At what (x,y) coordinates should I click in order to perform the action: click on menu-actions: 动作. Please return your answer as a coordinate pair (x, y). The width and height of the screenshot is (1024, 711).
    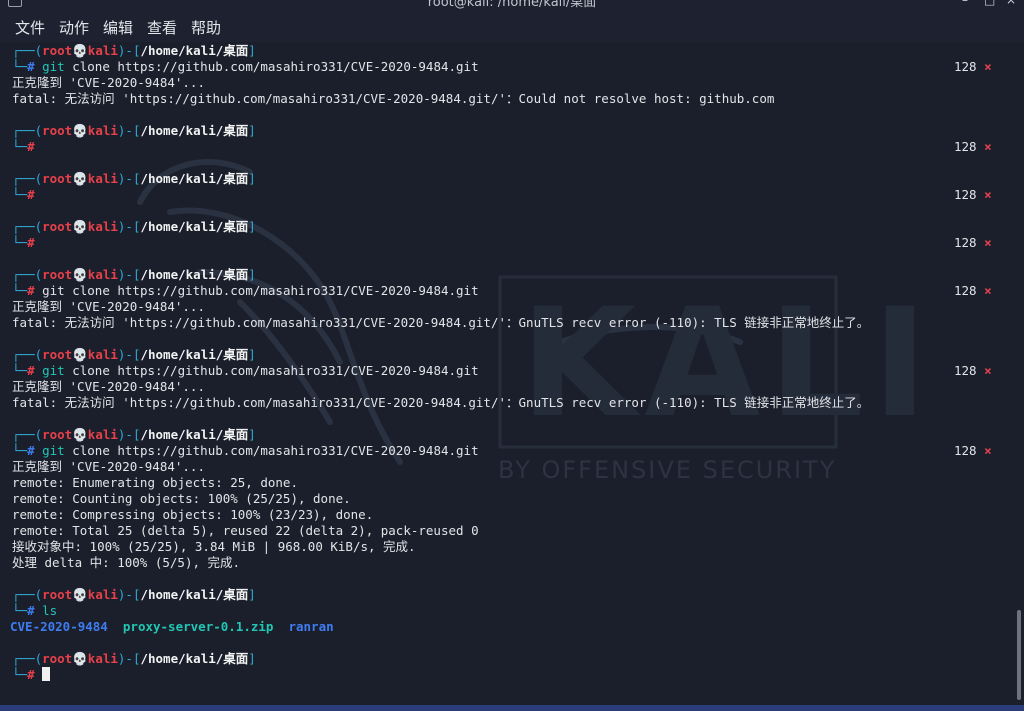
    Looking at the image, I should click on (74, 27).